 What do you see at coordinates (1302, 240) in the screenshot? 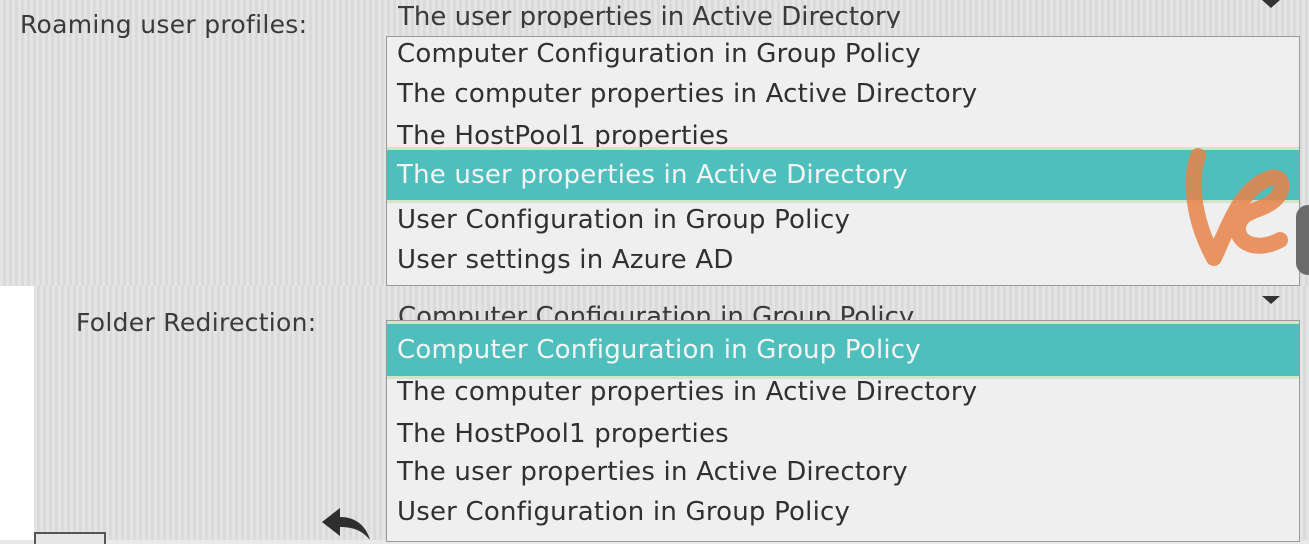
I see `screen-edge` at bounding box center [1302, 240].